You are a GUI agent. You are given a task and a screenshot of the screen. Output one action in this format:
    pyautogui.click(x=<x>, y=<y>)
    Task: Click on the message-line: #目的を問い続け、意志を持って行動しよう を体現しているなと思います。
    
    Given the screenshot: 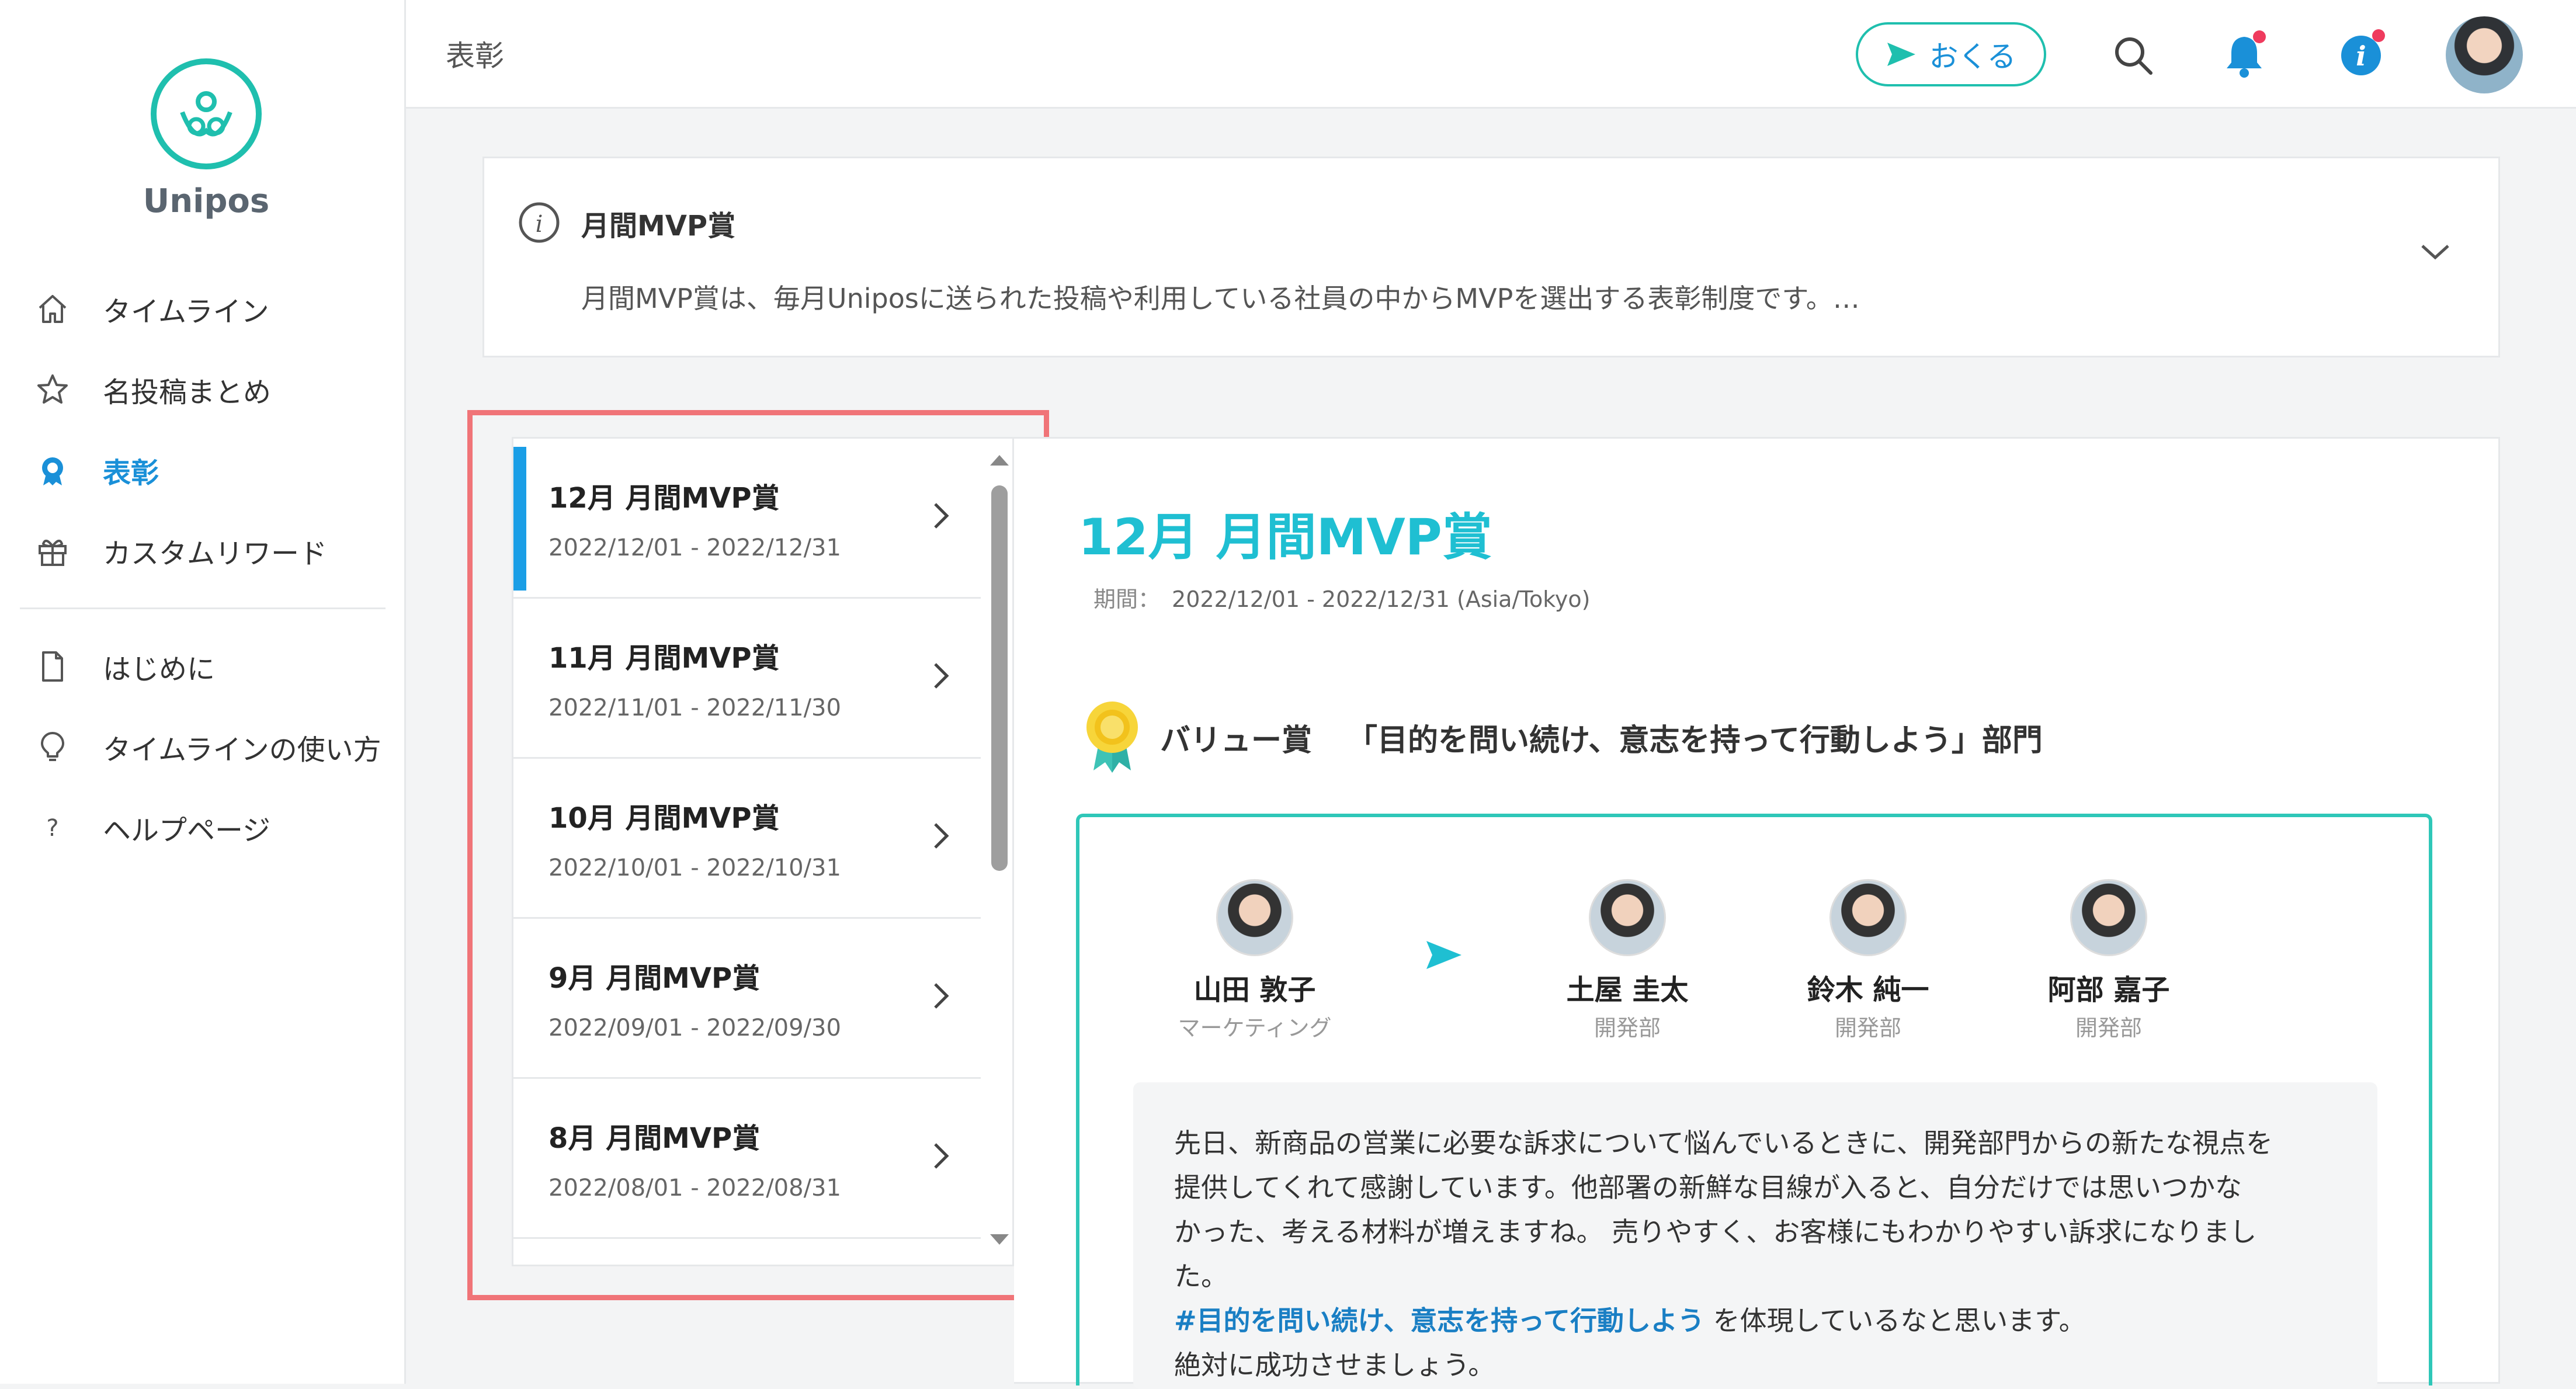 What is the action you would take?
    pyautogui.click(x=1630, y=1319)
    